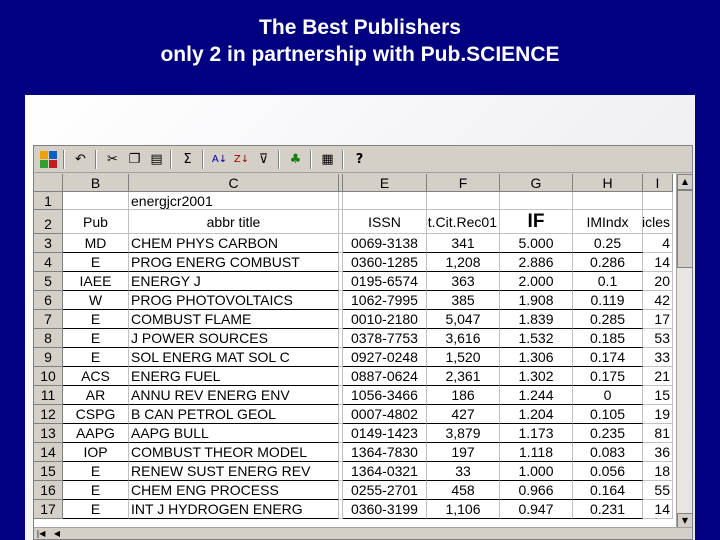 The image size is (720, 540). I want to click on row-header: 1, so click(48, 201).